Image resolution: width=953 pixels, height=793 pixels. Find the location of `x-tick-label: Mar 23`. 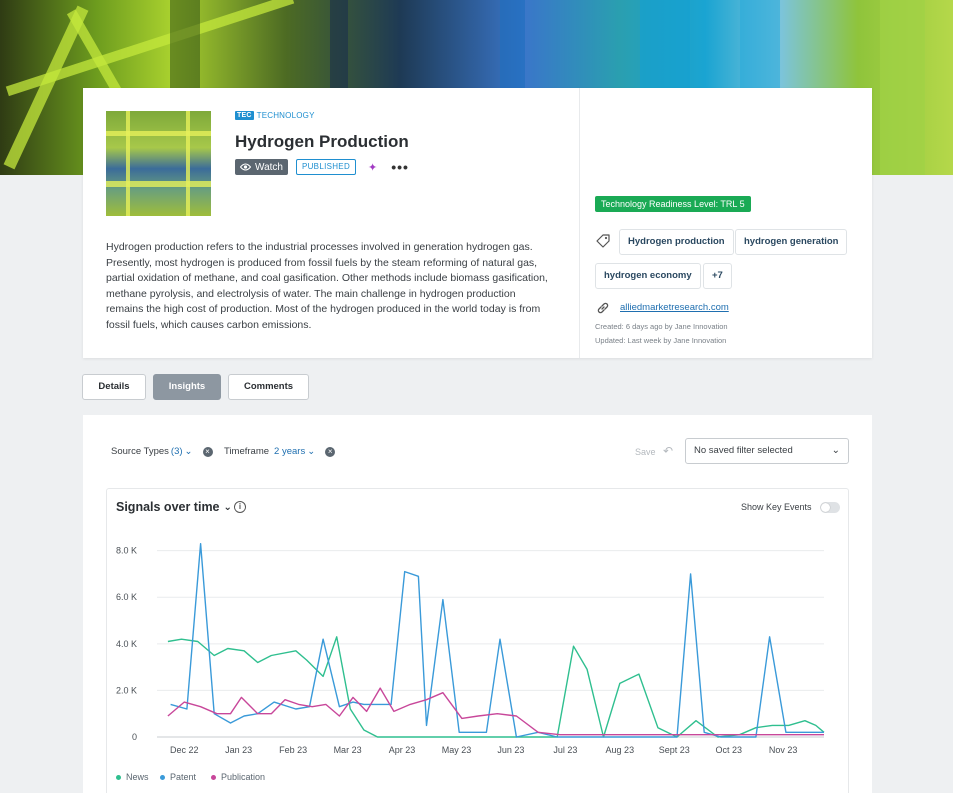

x-tick-label: Mar 23 is located at coordinates (348, 750).